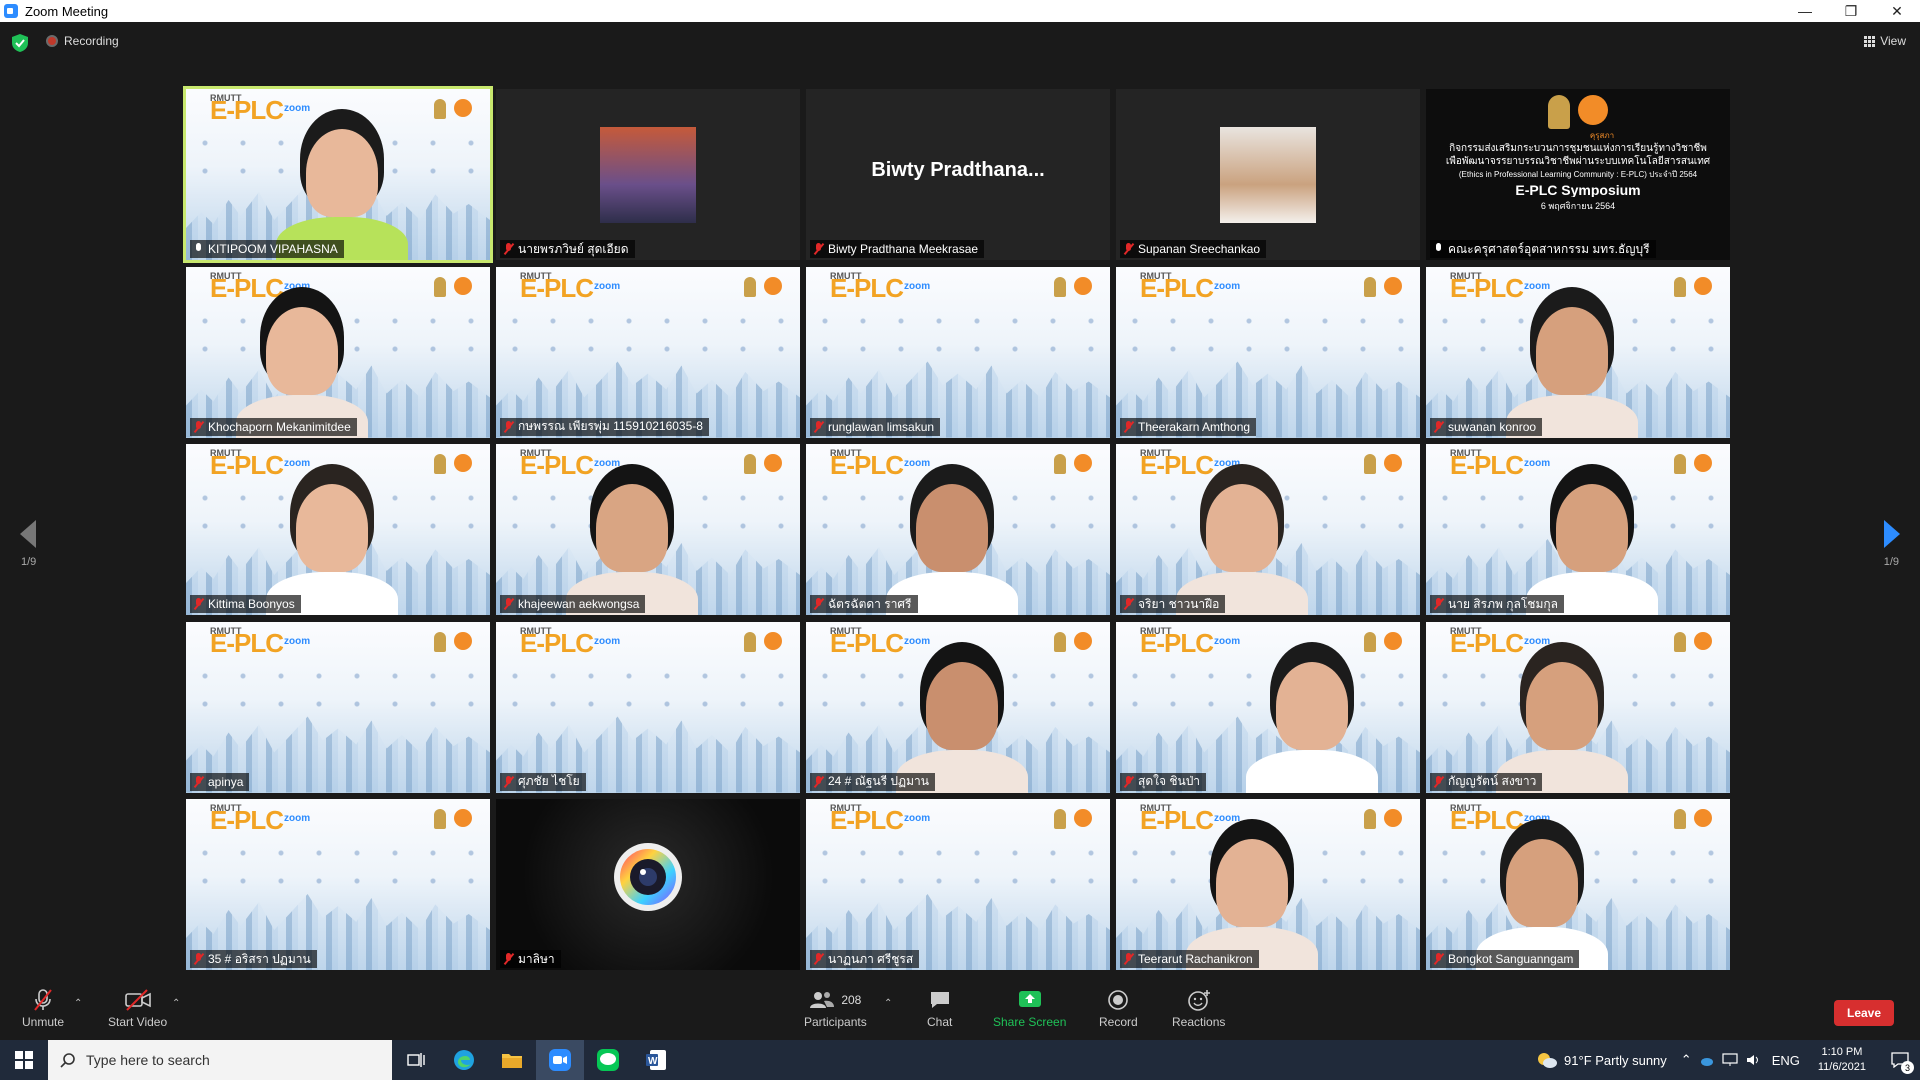  Describe the element at coordinates (29, 534) in the screenshot. I see `previous-page-arrow-icon` at that location.